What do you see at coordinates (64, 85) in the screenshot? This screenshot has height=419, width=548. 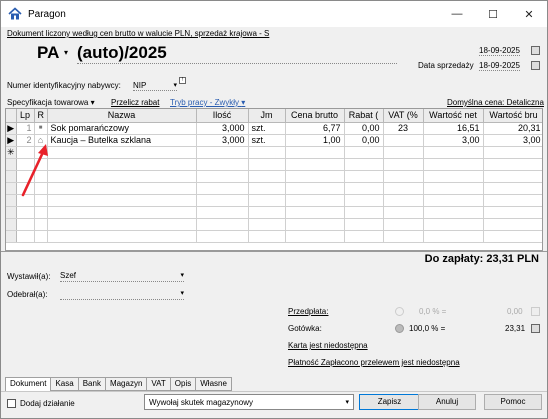 I see `buyer-id-label: Numer identyfikacyjny nabywcy:` at bounding box center [64, 85].